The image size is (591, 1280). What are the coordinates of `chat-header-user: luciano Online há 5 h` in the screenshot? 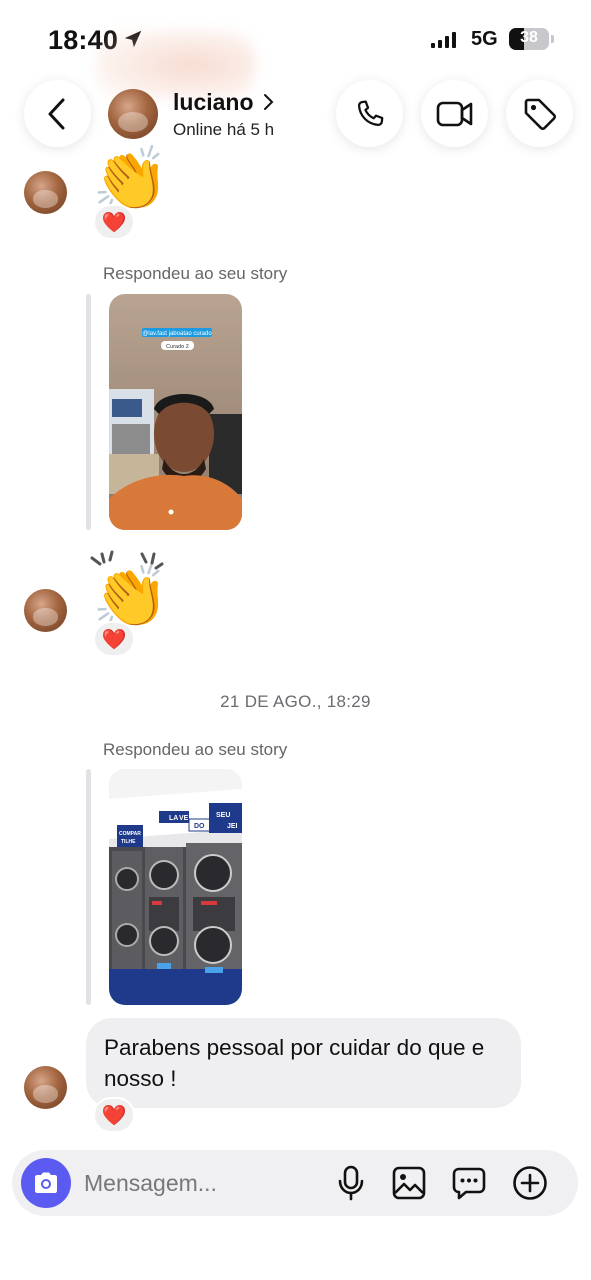 It's located at (191, 114).